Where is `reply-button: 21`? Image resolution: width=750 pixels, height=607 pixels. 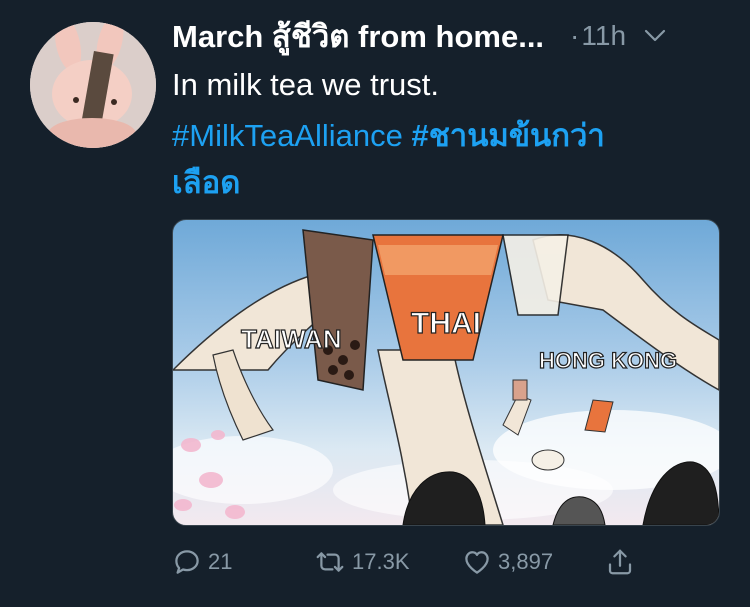 reply-button: 21 is located at coordinates (202, 562).